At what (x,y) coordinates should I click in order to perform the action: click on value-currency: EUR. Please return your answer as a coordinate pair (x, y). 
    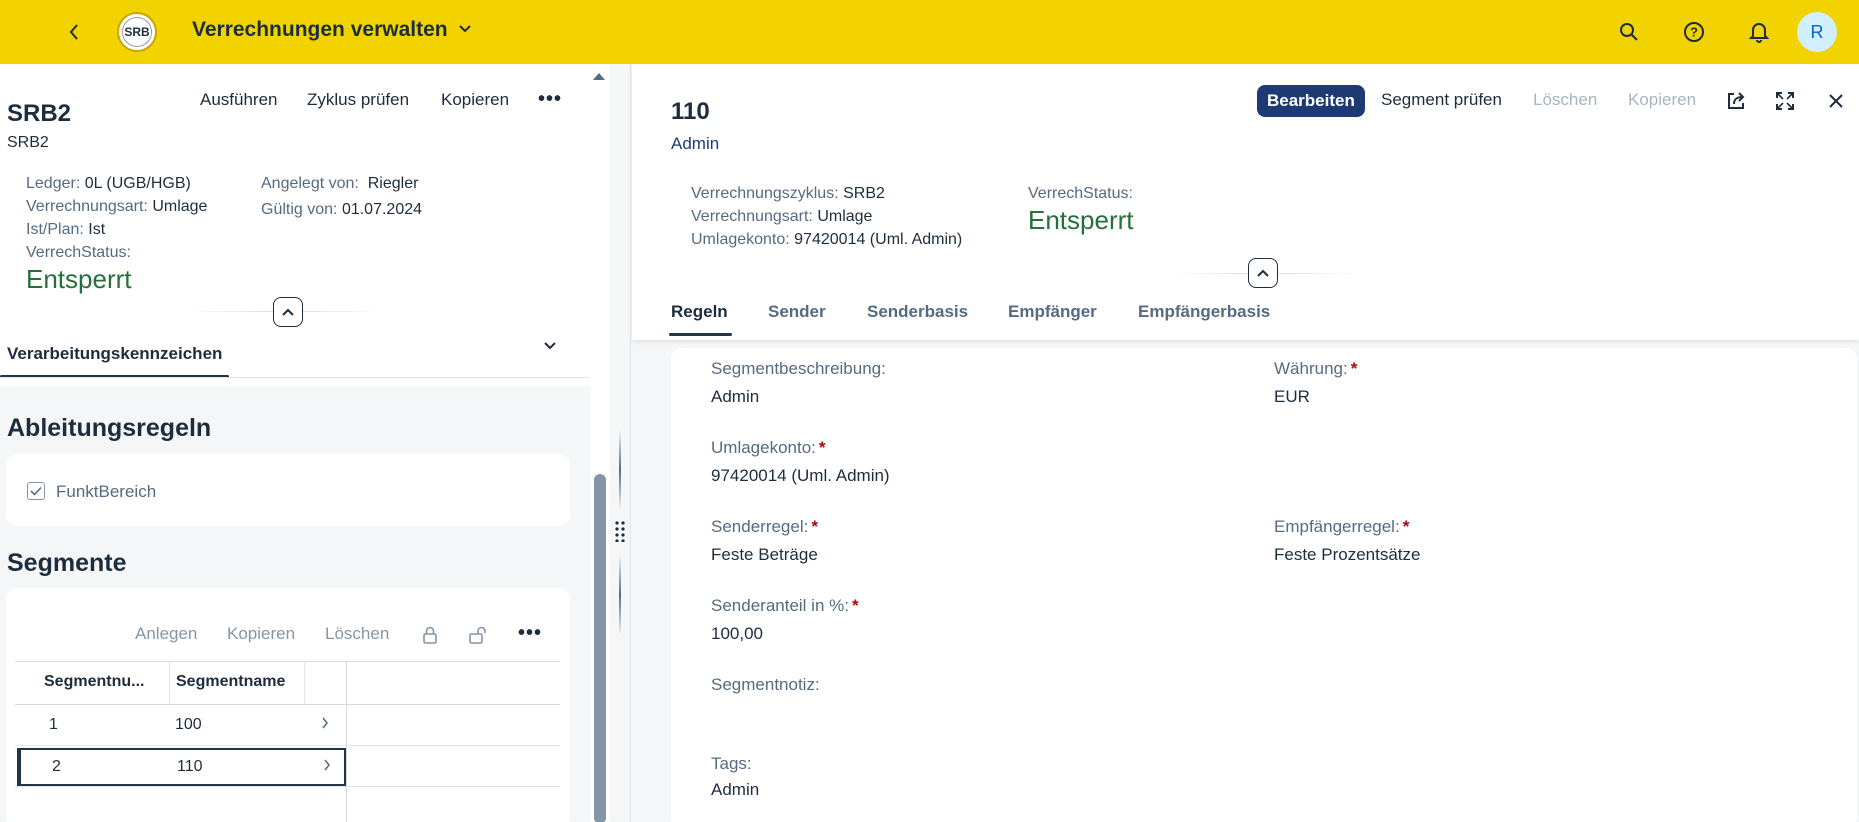
    Looking at the image, I should click on (1292, 396).